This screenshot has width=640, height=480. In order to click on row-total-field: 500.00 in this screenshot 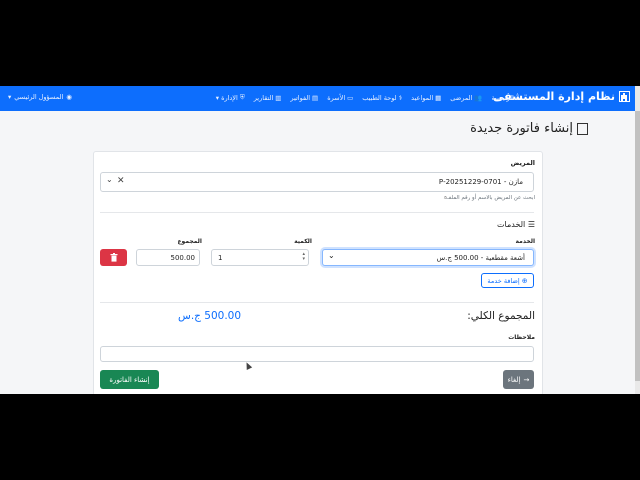, I will do `click(168, 257)`.